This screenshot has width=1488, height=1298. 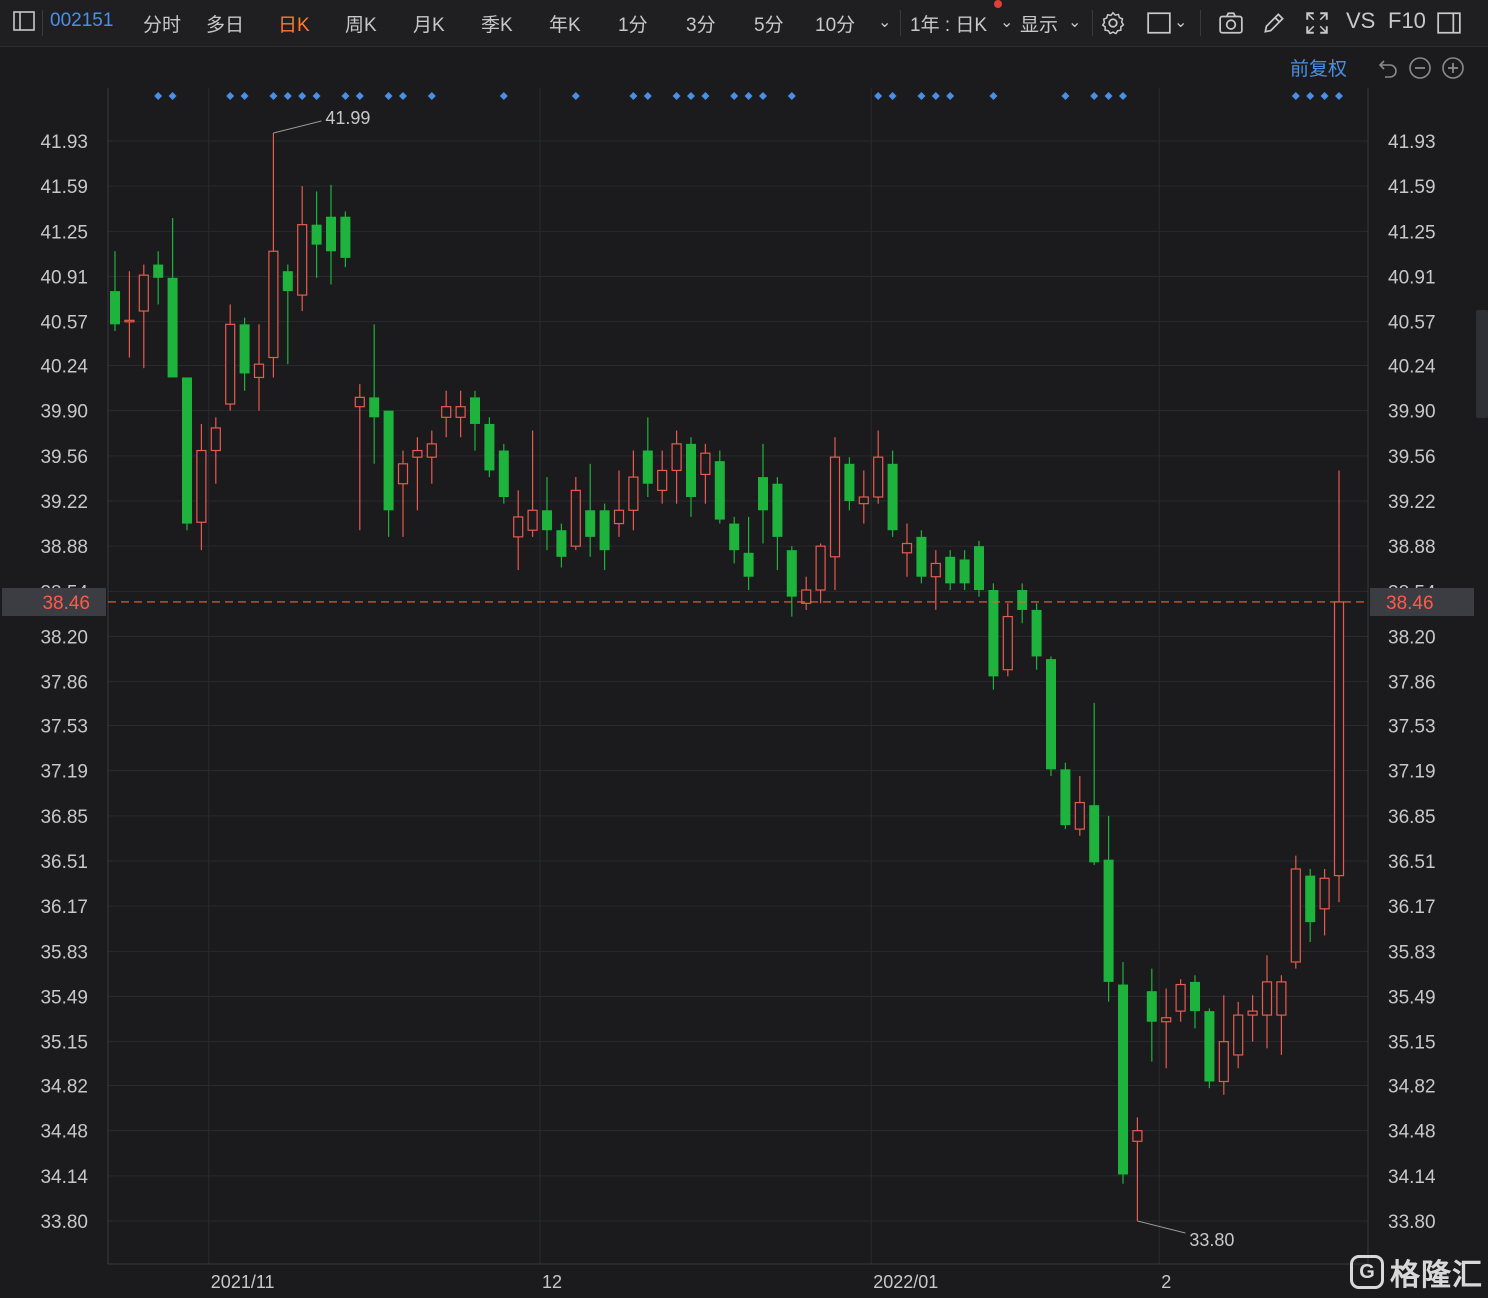 What do you see at coordinates (1412, 142) in the screenshot?
I see `y-tick-label-right: 41.93` at bounding box center [1412, 142].